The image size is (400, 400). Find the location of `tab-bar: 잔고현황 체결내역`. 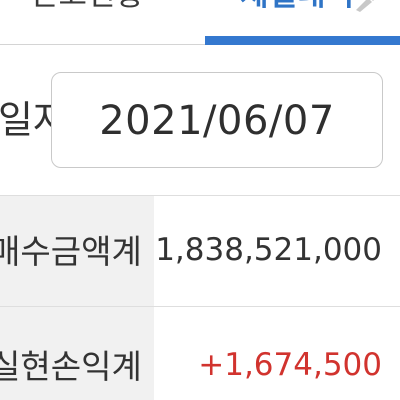

tab-bar: 잔고현황 체결내역 is located at coordinates (200, 23).